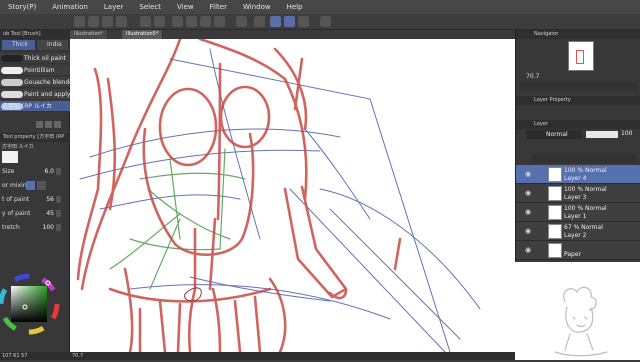 This screenshot has width=640, height=362. I want to click on tab-illustration: Illustration*, so click(89, 34).